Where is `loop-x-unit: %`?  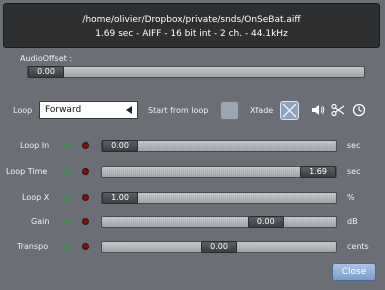
loop-x-unit: % is located at coordinates (351, 197).